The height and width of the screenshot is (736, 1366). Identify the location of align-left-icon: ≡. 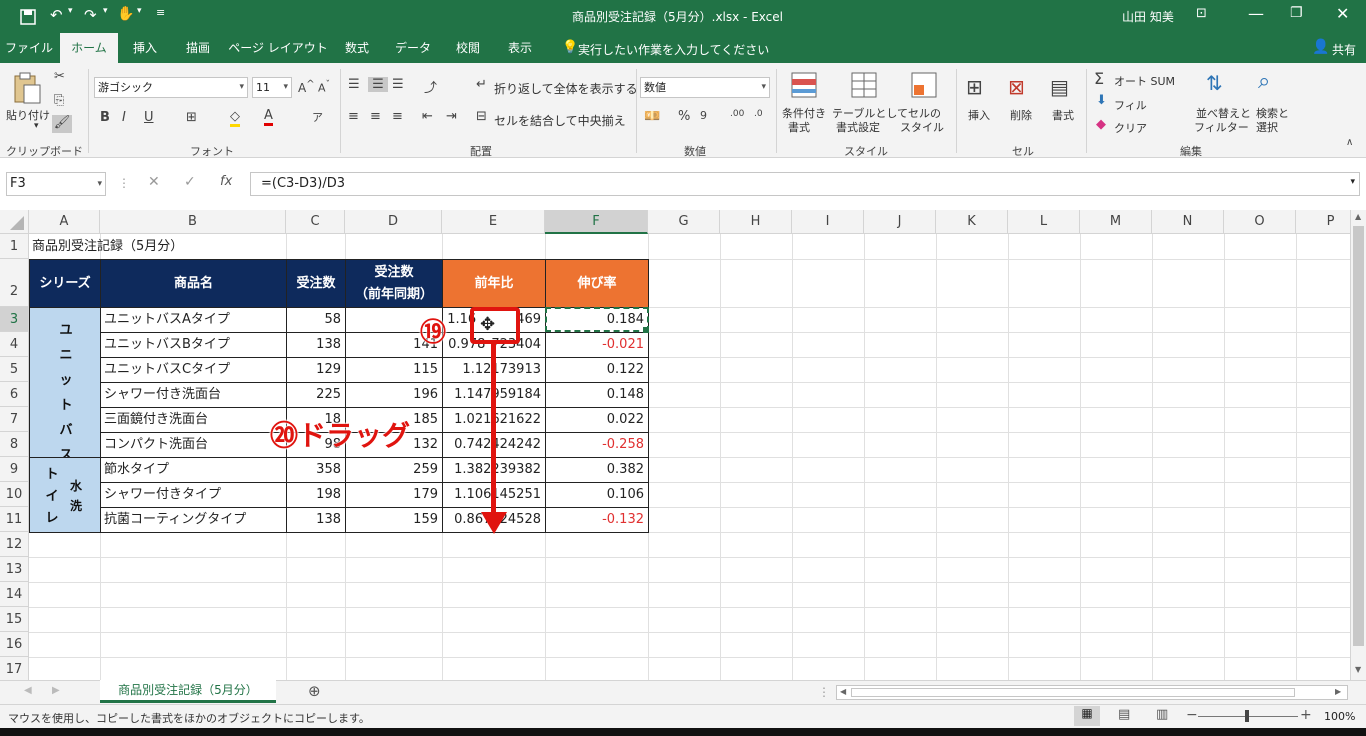
(353, 116).